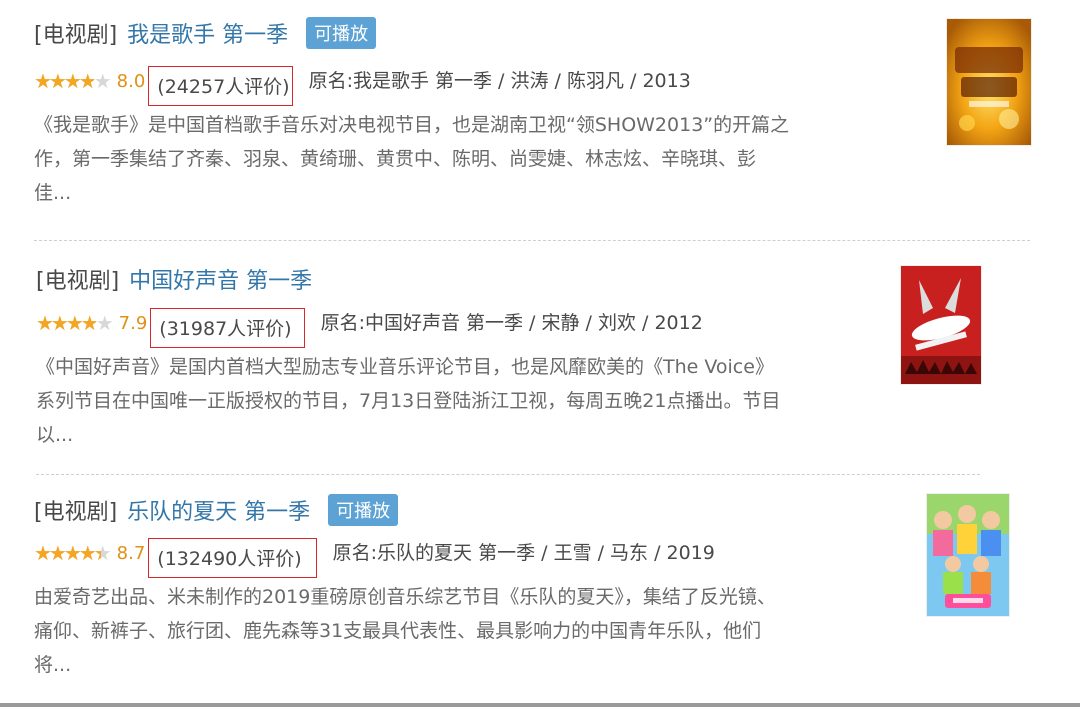 This screenshot has height=707, width=1080. What do you see at coordinates (523, 553) in the screenshot?
I see `original-info: 原名:乐队的夏天 第一季 / 王雪 / 马东 / 2019` at bounding box center [523, 553].